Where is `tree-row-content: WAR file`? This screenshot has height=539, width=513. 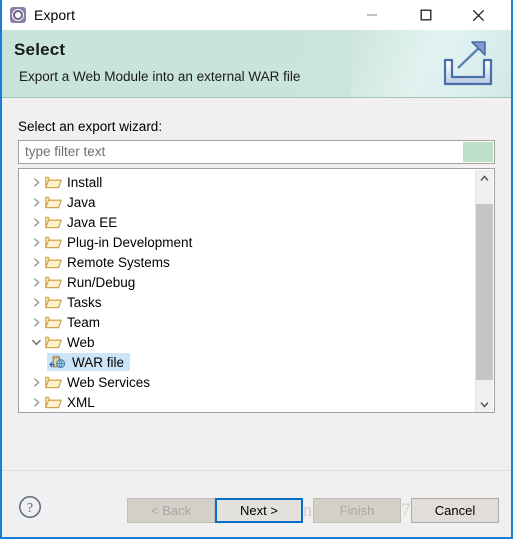 tree-row-content: WAR file is located at coordinates (89, 362).